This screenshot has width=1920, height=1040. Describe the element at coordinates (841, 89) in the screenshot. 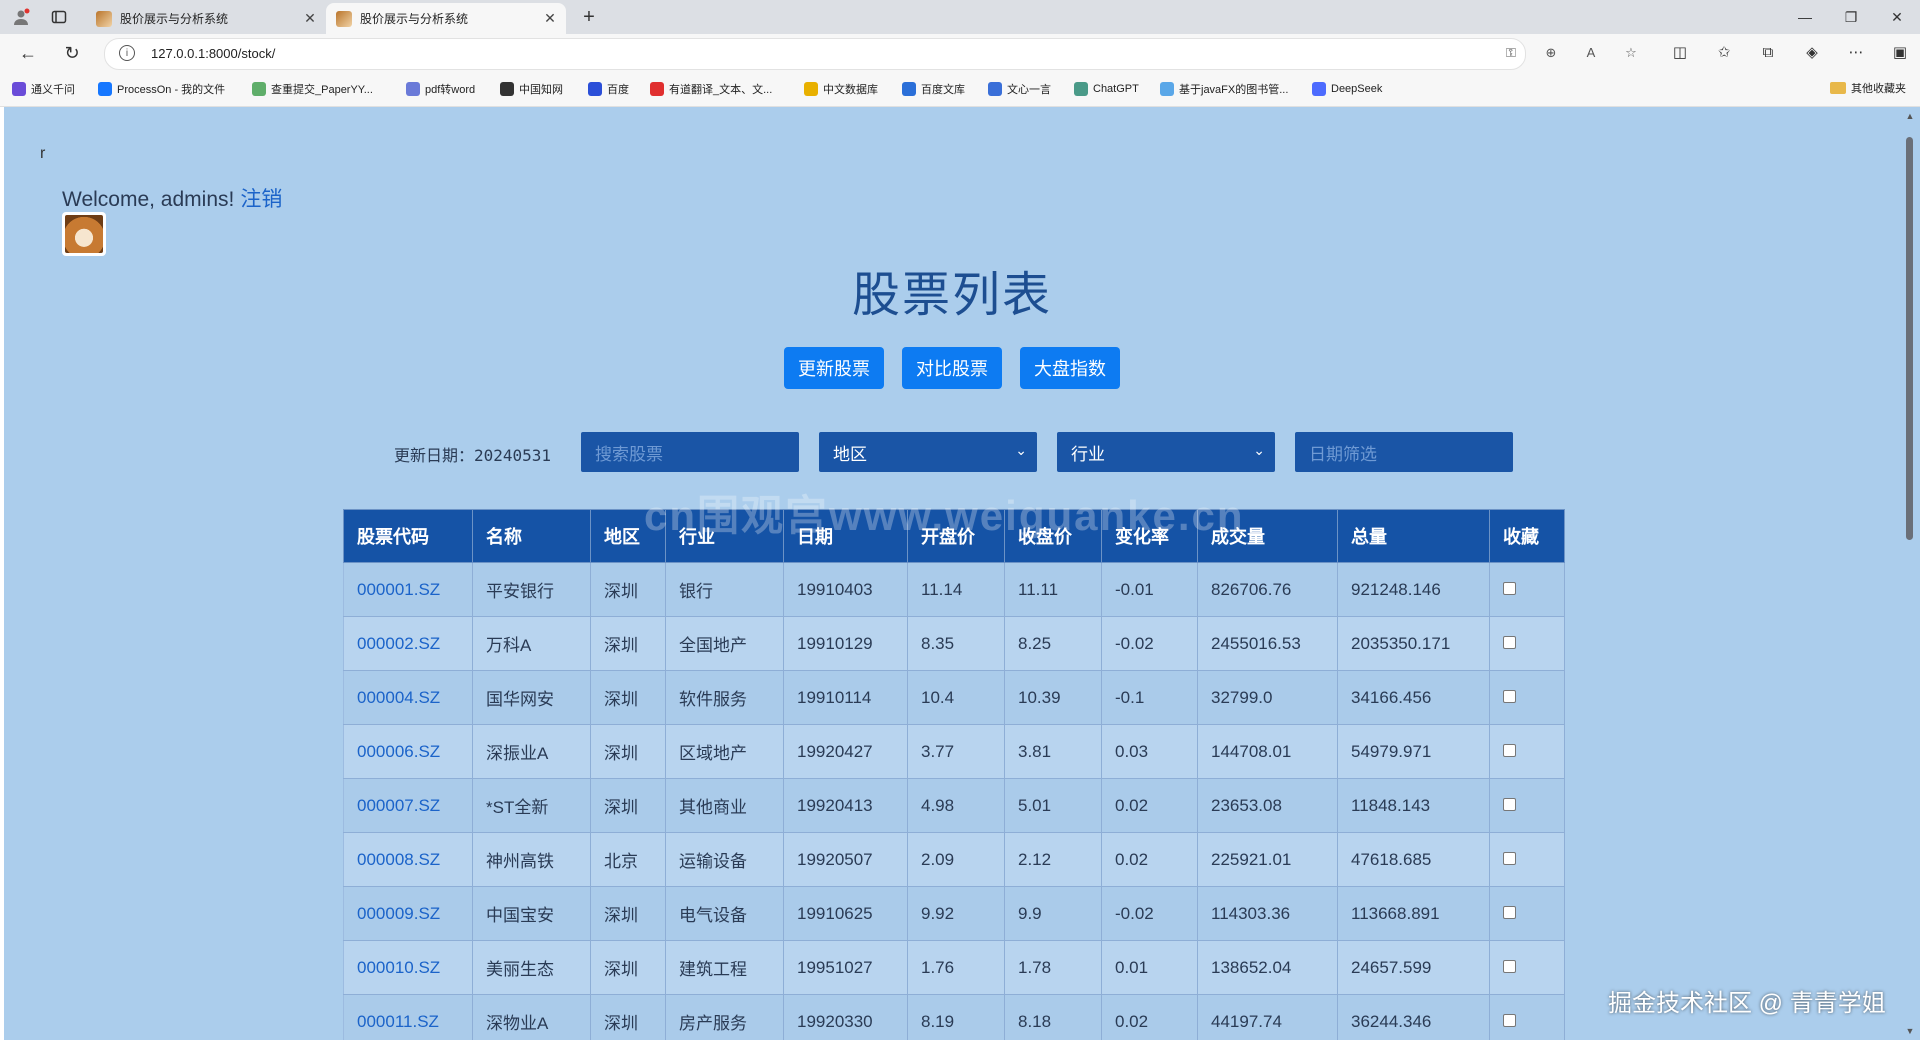

I see `bookmark-item: 中文数据库` at that location.